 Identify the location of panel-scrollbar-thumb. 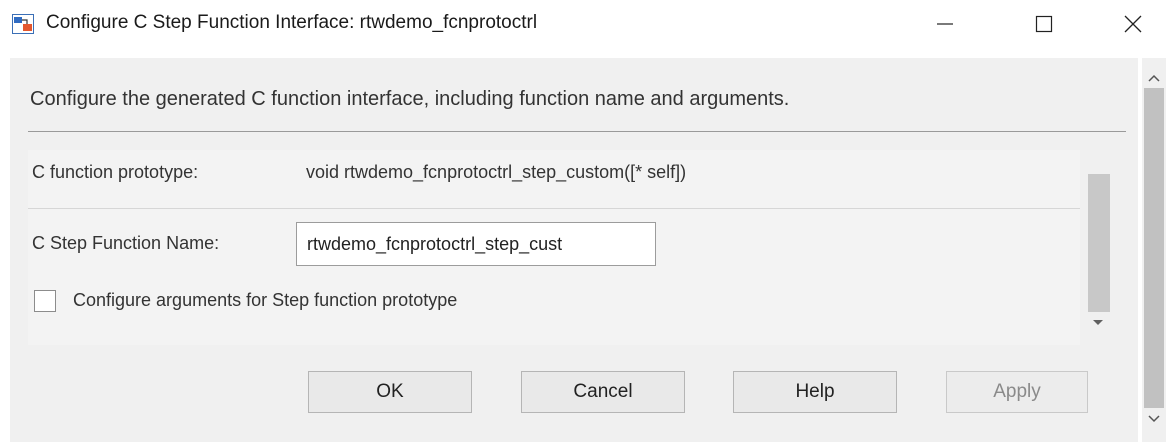
(1099, 243).